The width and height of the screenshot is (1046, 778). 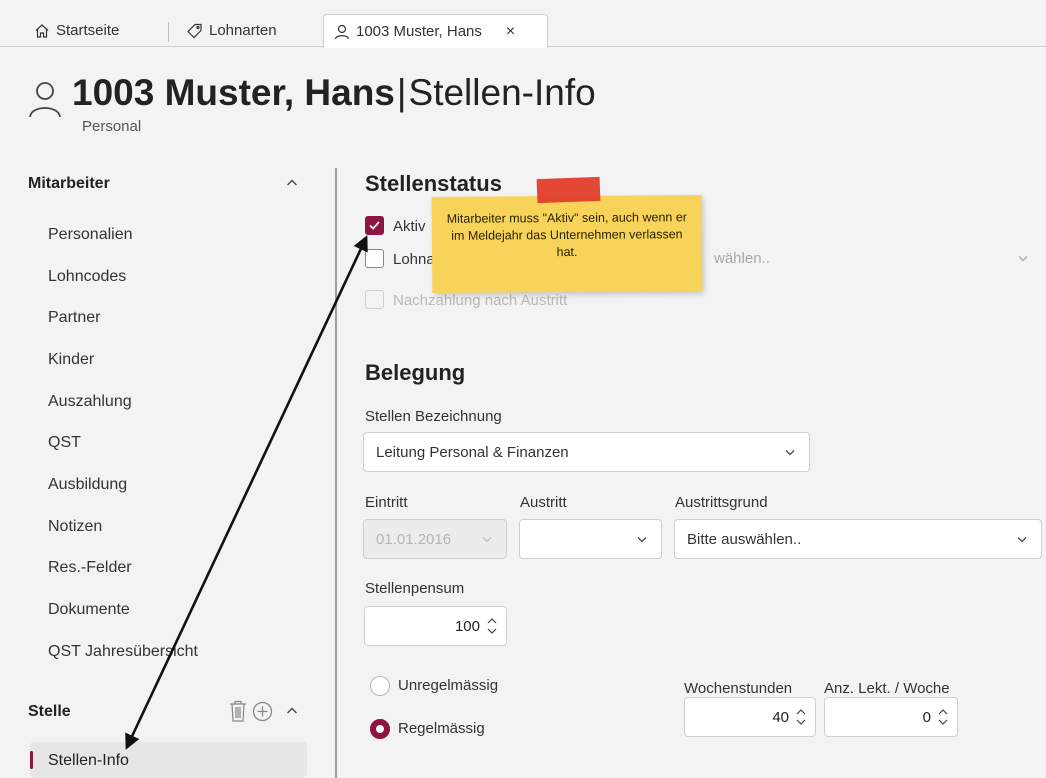 I want to click on lektionen-label: Anz. Lekt. / Woche, so click(x=887, y=688).